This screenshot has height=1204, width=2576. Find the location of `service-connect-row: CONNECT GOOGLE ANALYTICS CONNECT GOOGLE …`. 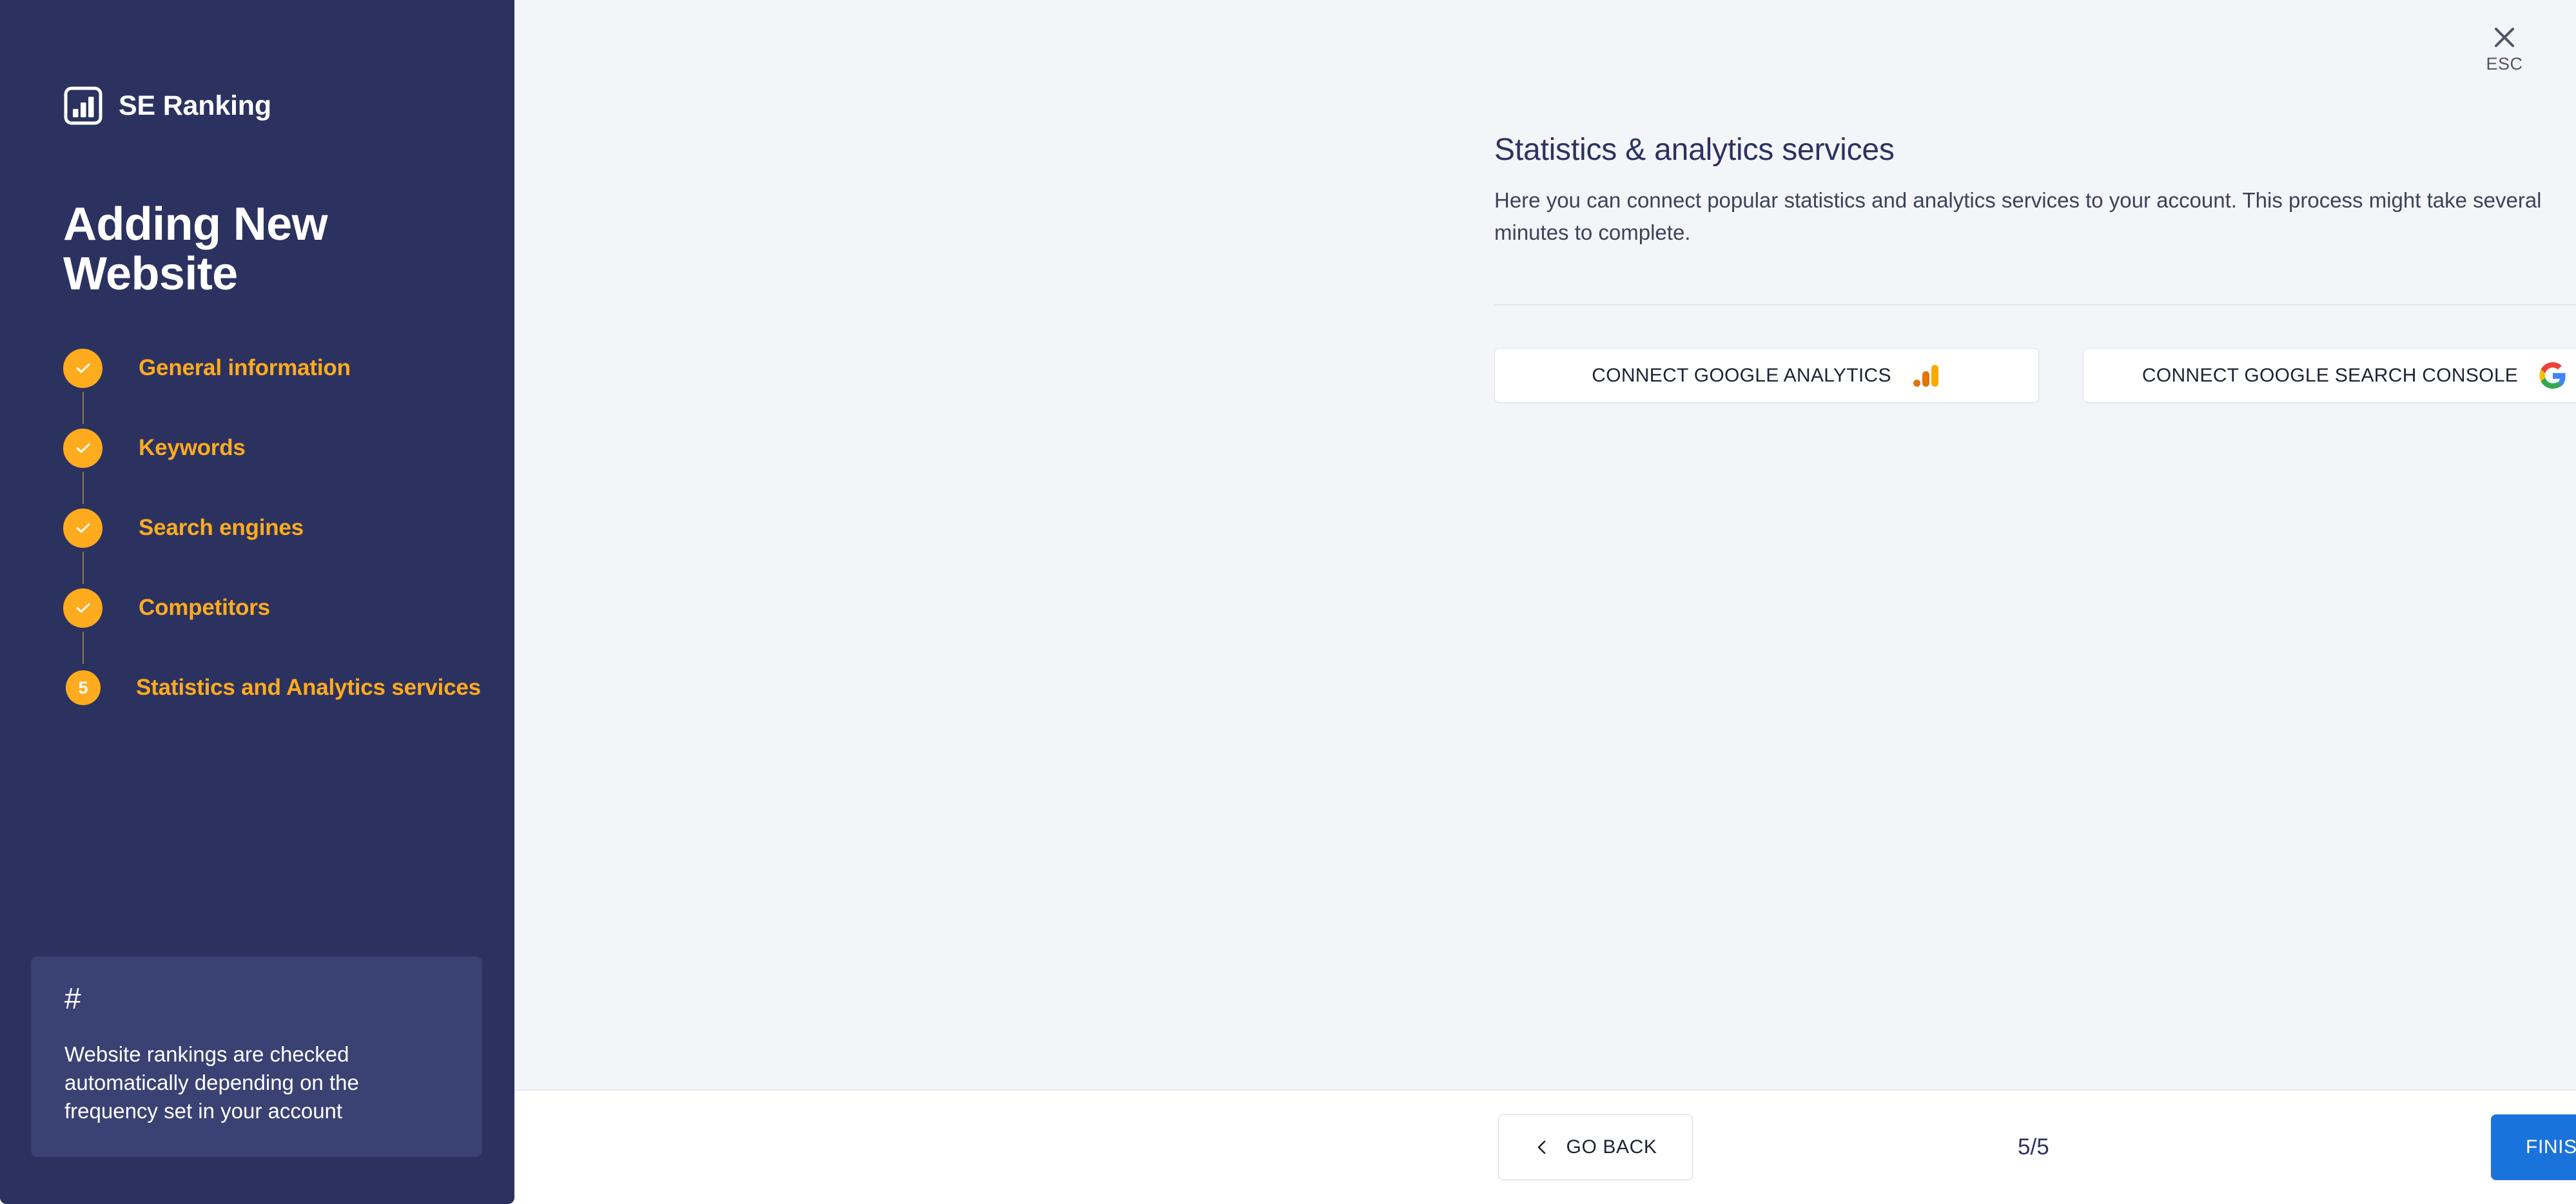

service-connect-row: CONNECT GOOGLE ANALYTICS CONNECT GOOGLE … is located at coordinates (2035, 375).